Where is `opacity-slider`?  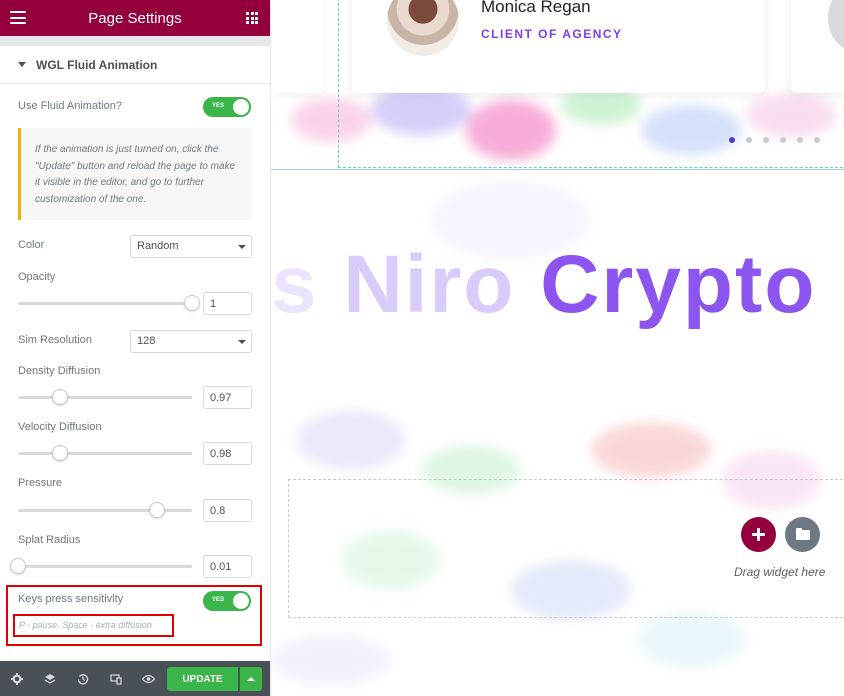
opacity-slider is located at coordinates (109, 303).